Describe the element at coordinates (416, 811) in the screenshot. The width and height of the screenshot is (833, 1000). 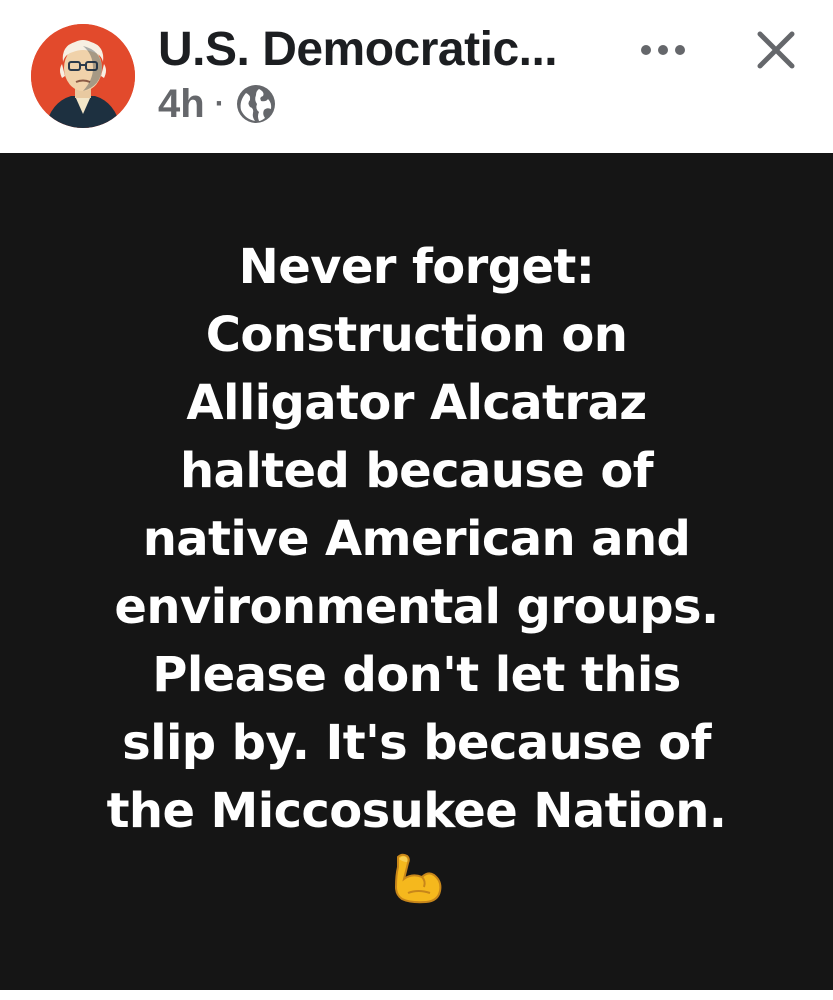
I see `post-text-line: the Miccosukee Nation.` at that location.